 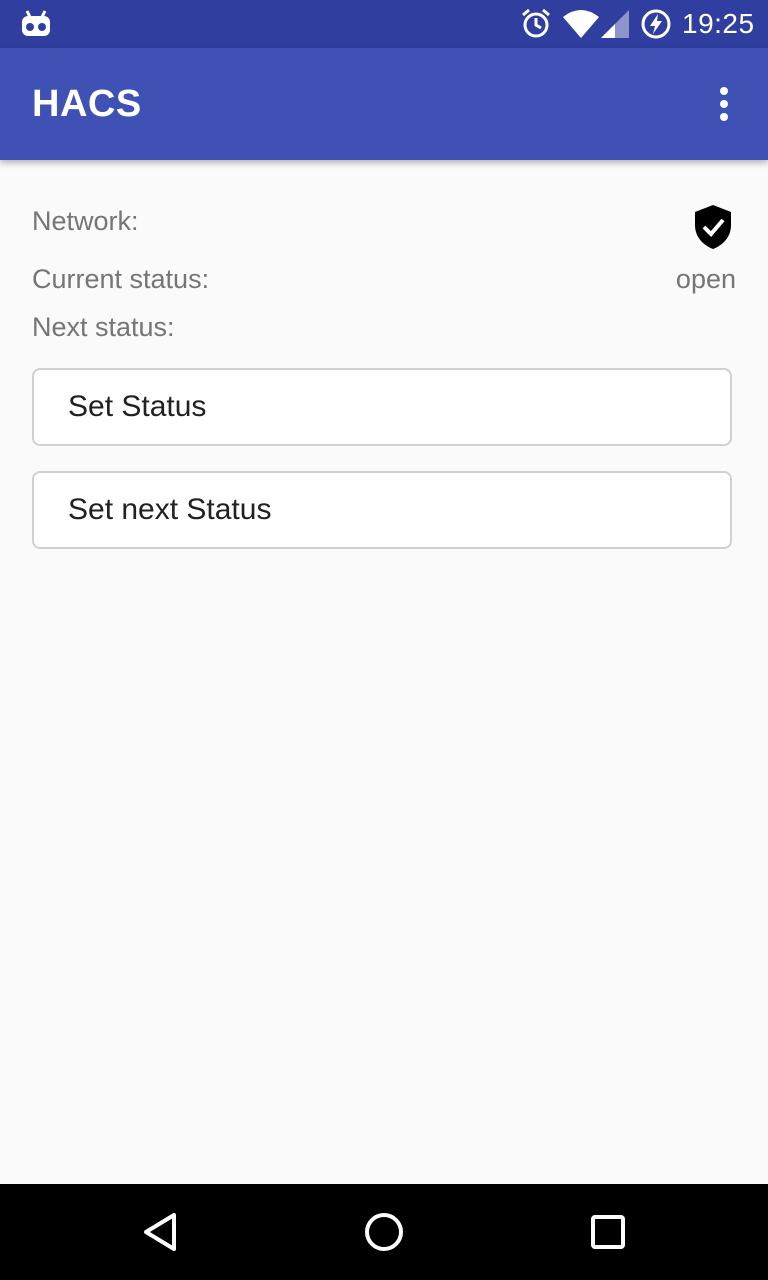 What do you see at coordinates (713, 229) in the screenshot?
I see `shield-check-icon` at bounding box center [713, 229].